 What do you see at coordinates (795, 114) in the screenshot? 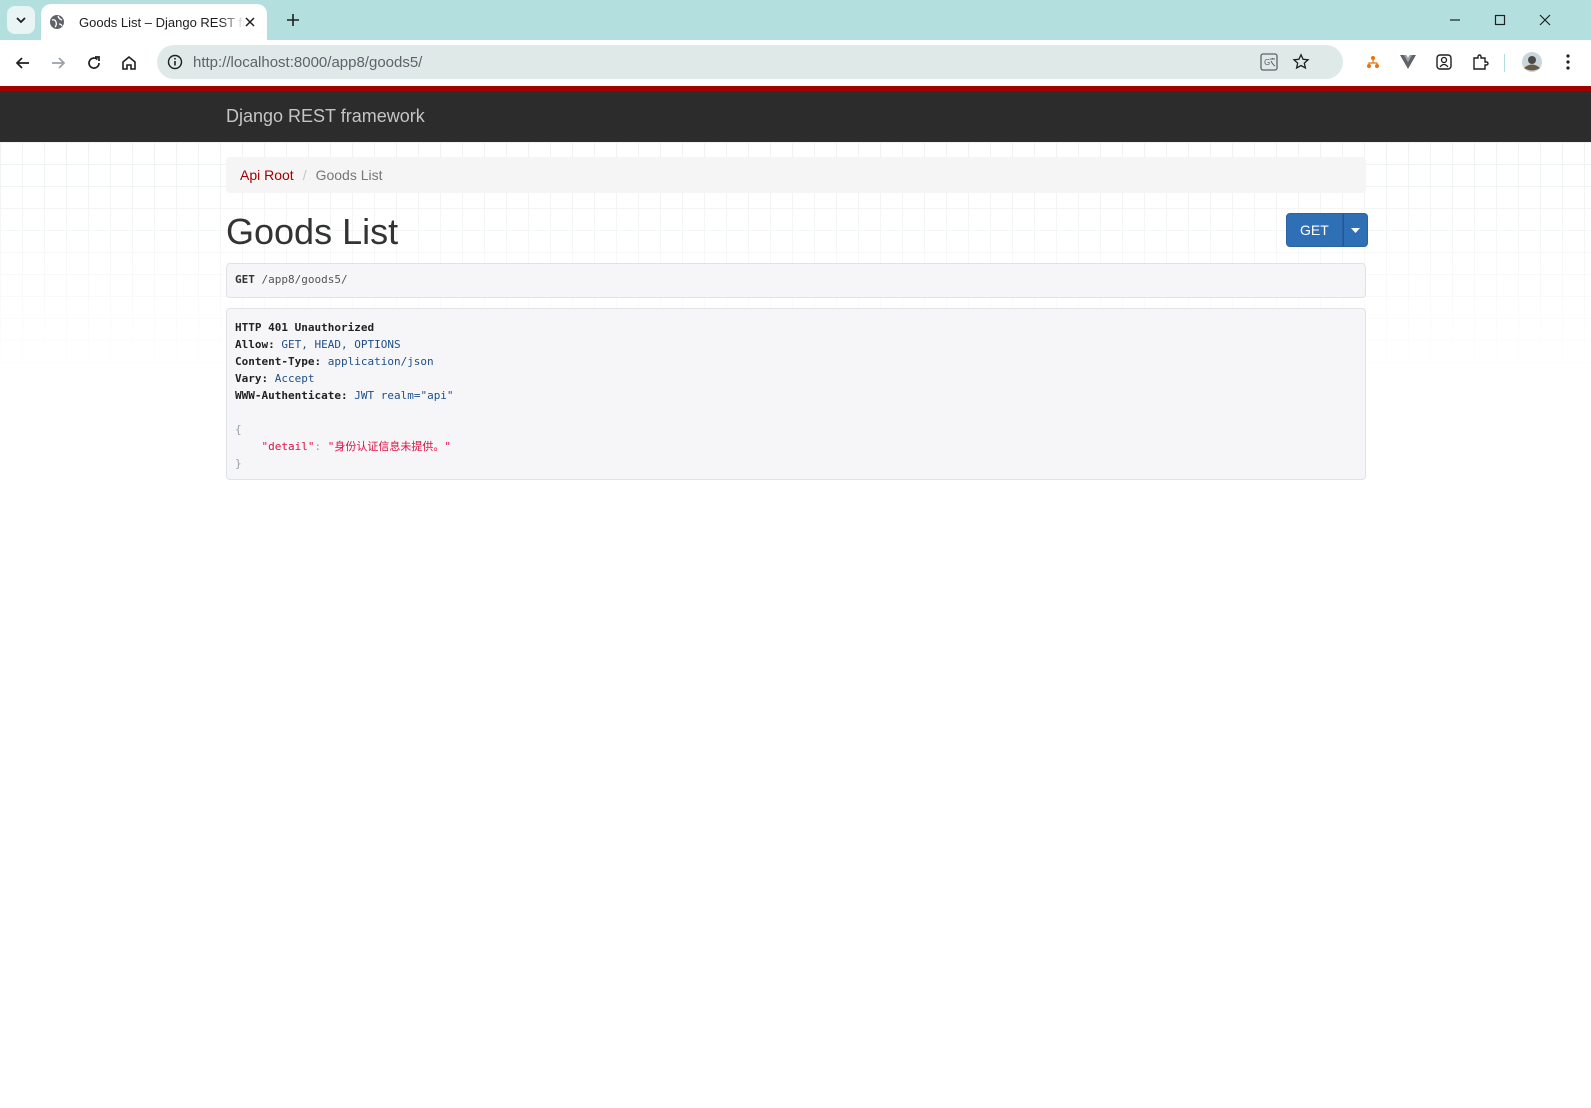
I see `drf-navbar: Django REST framework` at bounding box center [795, 114].